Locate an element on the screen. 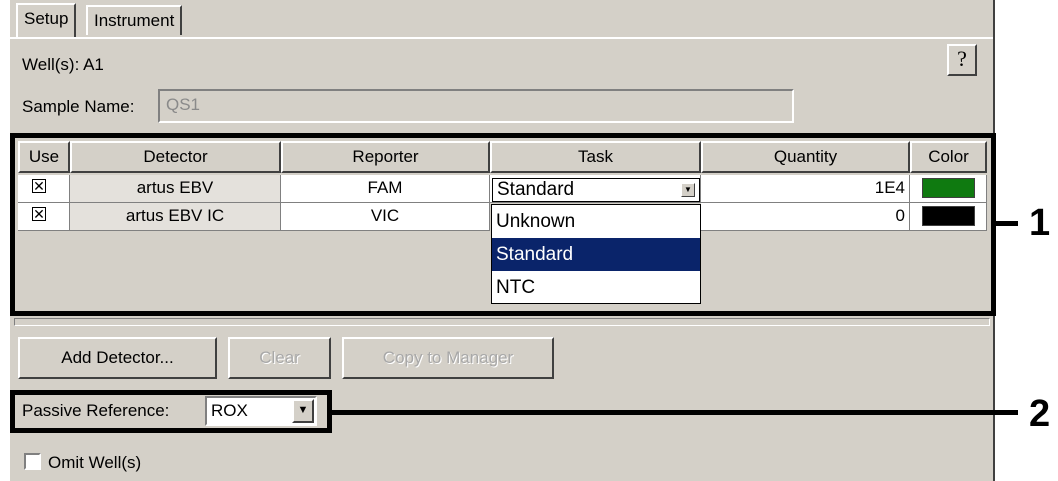  copy-to-manager-button: Copy to Manager is located at coordinates (448, 358).